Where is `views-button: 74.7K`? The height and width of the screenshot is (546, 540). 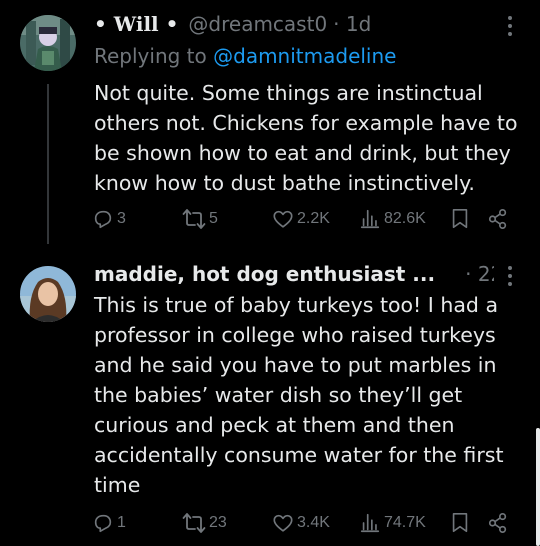
views-button: 74.7K is located at coordinates (392, 523).